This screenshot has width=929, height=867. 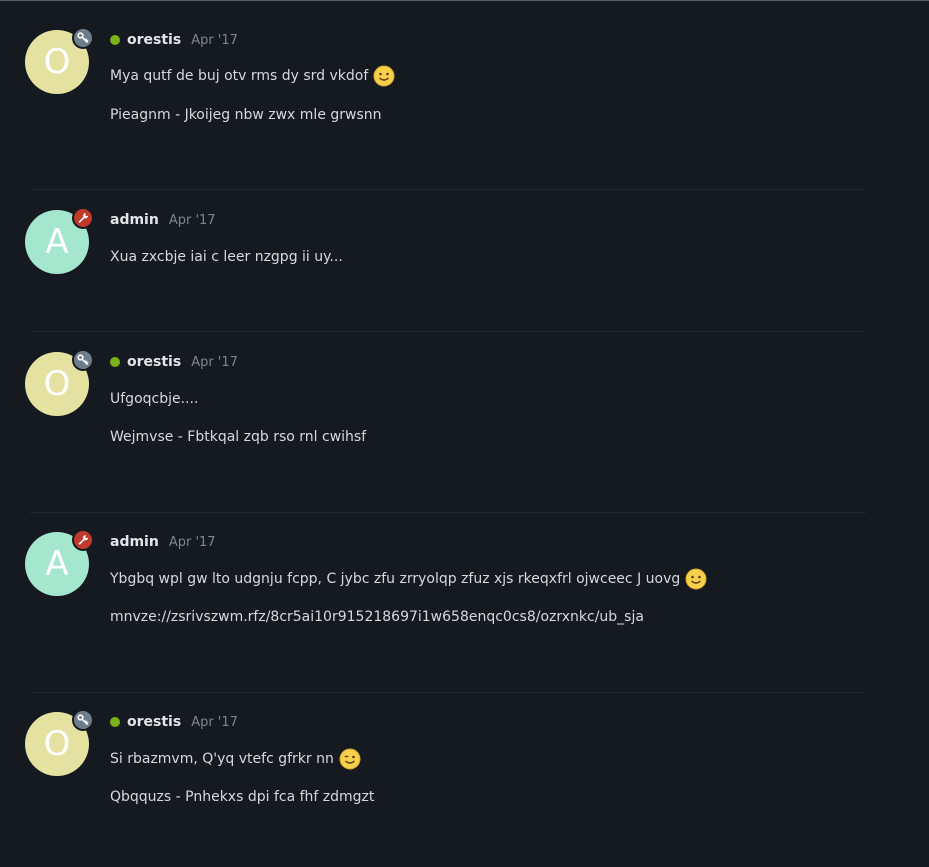 I want to click on post-text-content: Mya qutf de buj otv rms dy srd vkdof, so click(x=239, y=76).